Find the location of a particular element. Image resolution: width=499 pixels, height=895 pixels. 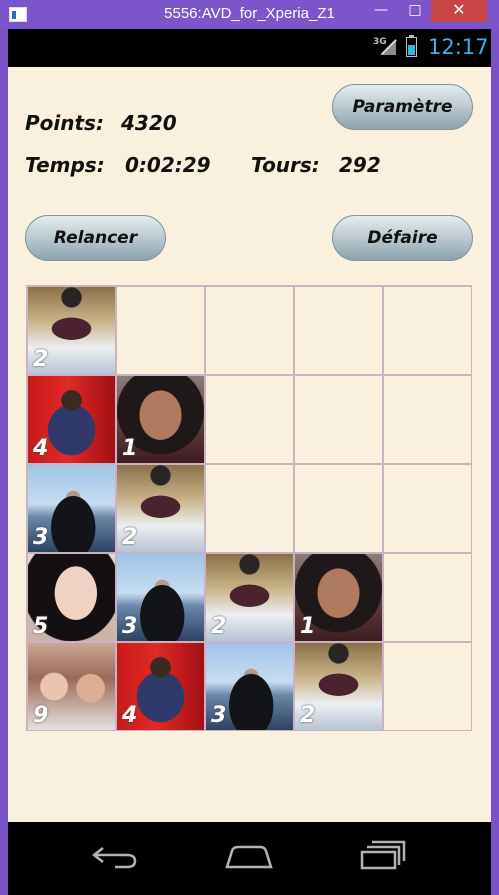

turns-label: Tours: is located at coordinates (285, 165).